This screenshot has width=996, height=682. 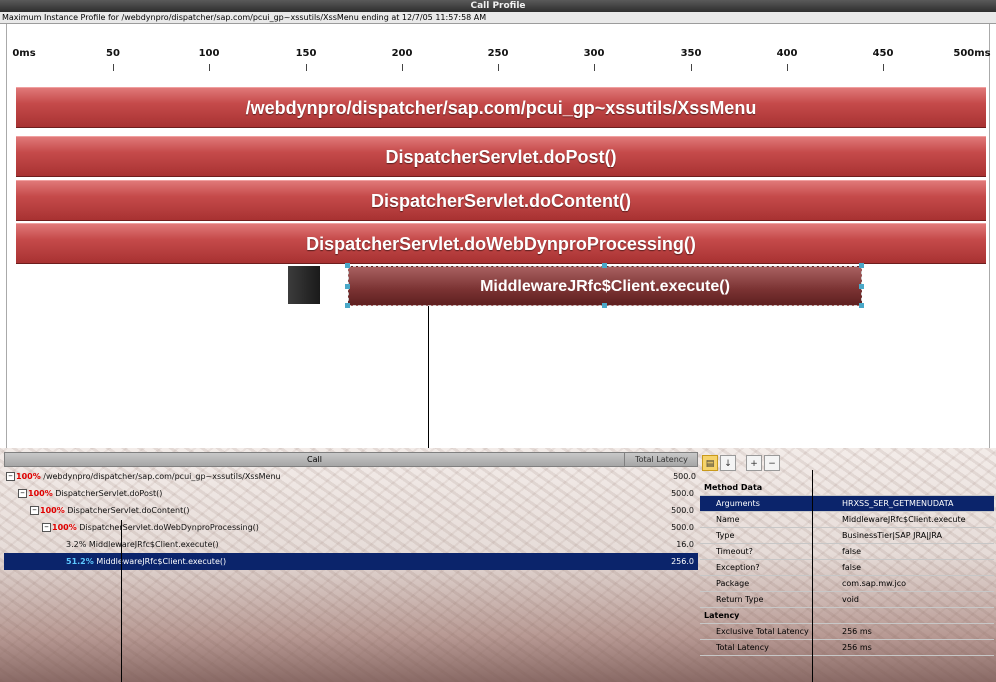 What do you see at coordinates (501, 156) in the screenshot?
I see `call-bar-dopost: DispatcherServlet.doPost()` at bounding box center [501, 156].